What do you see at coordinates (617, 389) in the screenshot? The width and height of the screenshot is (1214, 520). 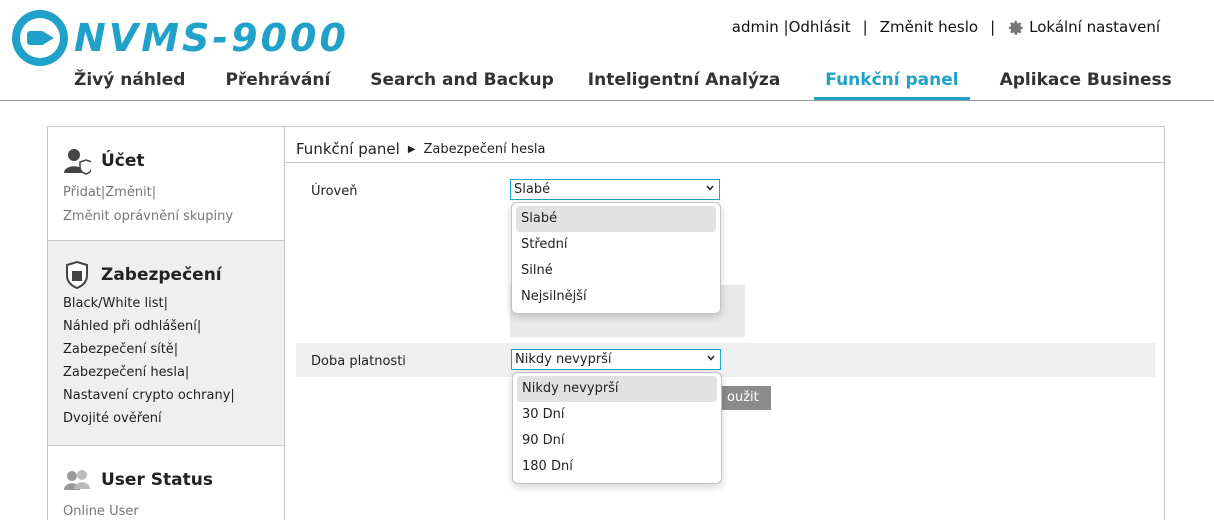 I see `validity-option: Nikdy nevyprší` at bounding box center [617, 389].